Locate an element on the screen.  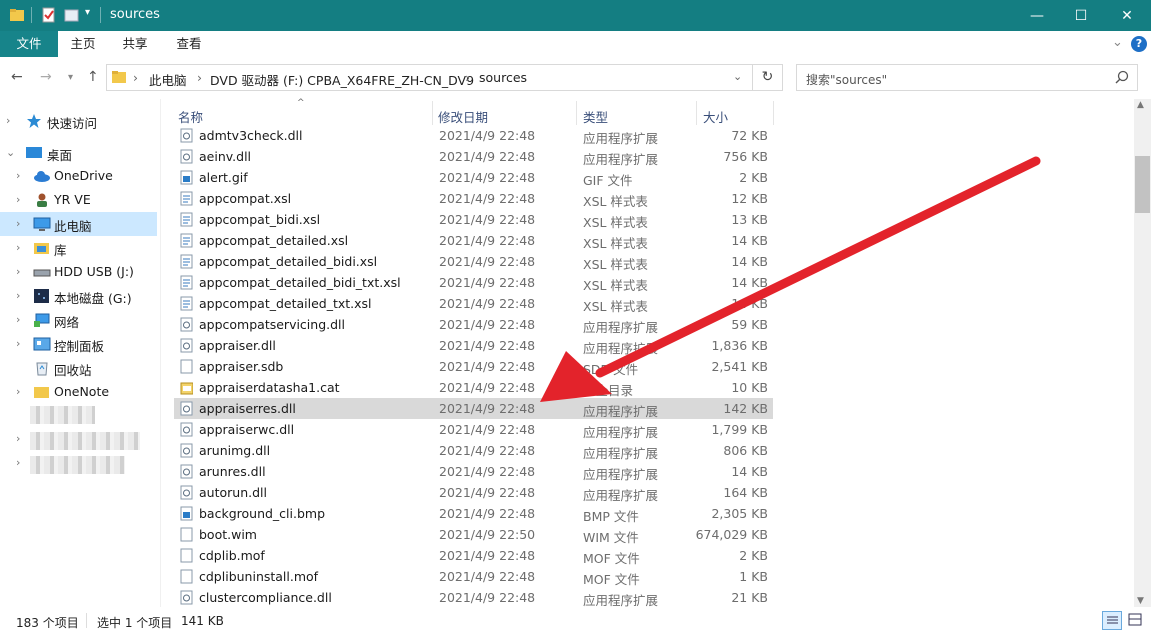
file-row: appcompat.xsl 2021/4/9 22:48 XSL 样式表 12 KB is located at coordinates (473, 198).